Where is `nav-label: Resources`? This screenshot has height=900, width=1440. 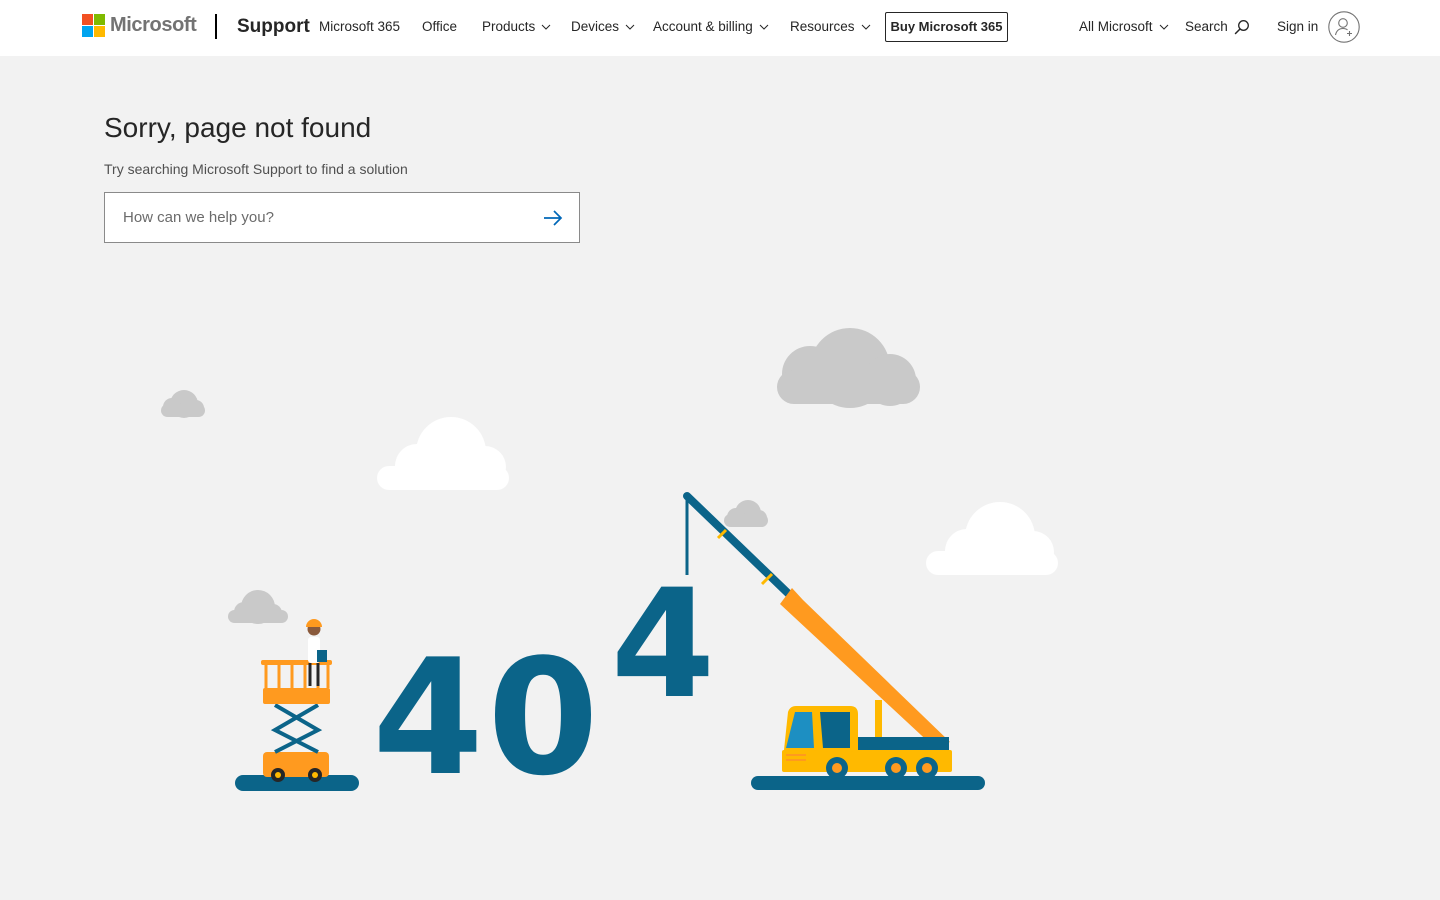 nav-label: Resources is located at coordinates (822, 26).